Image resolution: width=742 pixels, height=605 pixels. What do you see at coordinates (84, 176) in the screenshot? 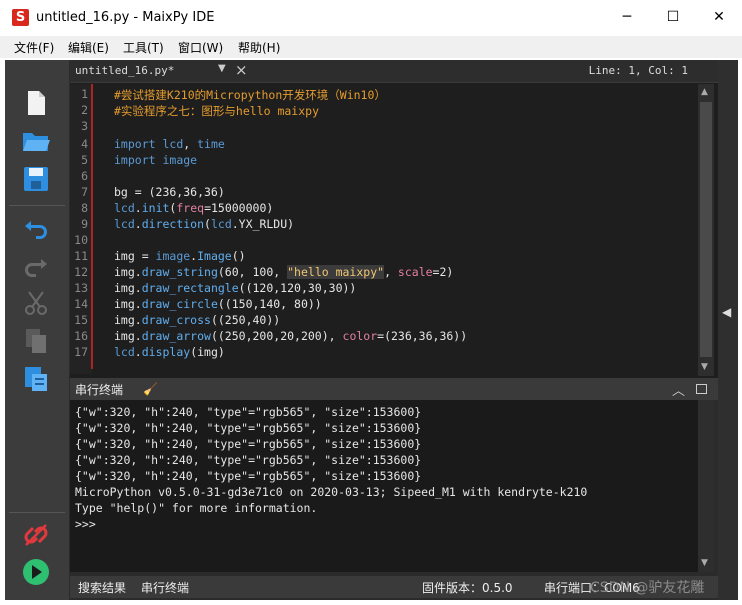
I see `line-number: 6` at bounding box center [84, 176].